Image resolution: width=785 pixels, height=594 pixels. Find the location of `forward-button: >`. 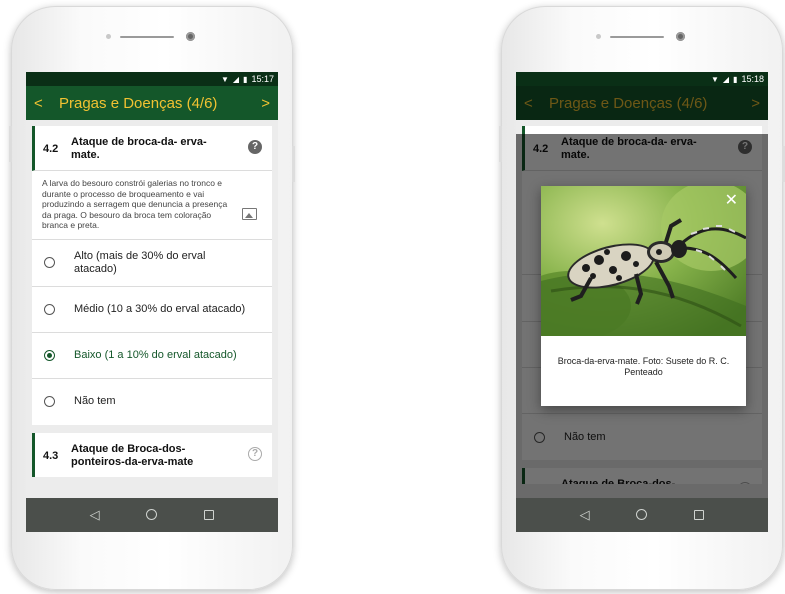

forward-button: > is located at coordinates (262, 103).